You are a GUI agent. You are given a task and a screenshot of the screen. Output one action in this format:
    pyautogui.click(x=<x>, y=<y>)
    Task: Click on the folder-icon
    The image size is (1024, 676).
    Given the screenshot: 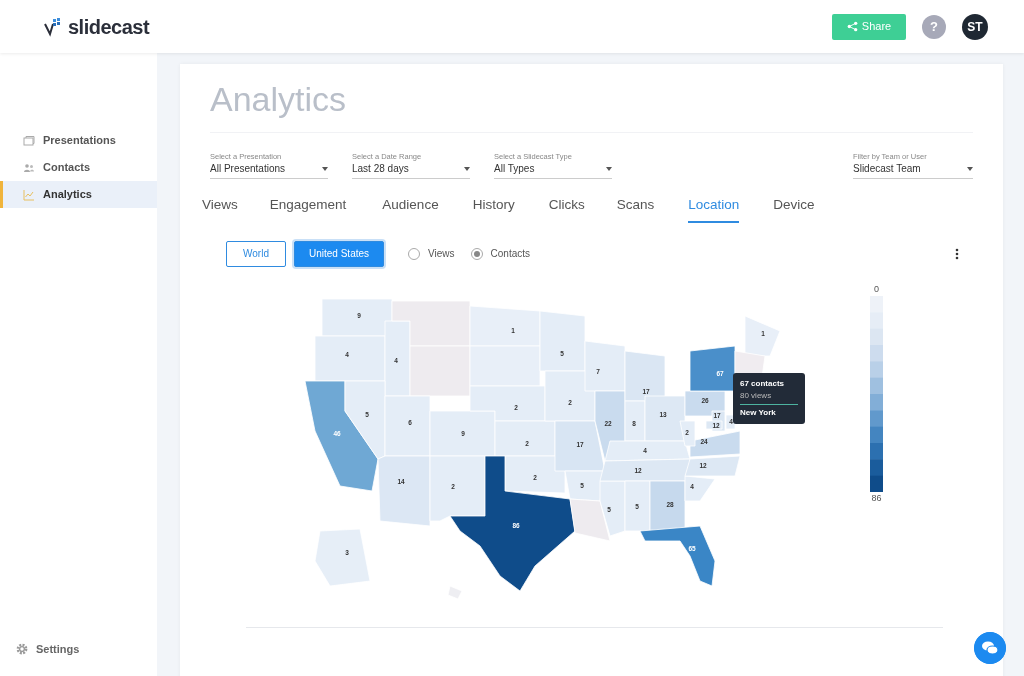 What is the action you would take?
    pyautogui.click(x=29, y=140)
    